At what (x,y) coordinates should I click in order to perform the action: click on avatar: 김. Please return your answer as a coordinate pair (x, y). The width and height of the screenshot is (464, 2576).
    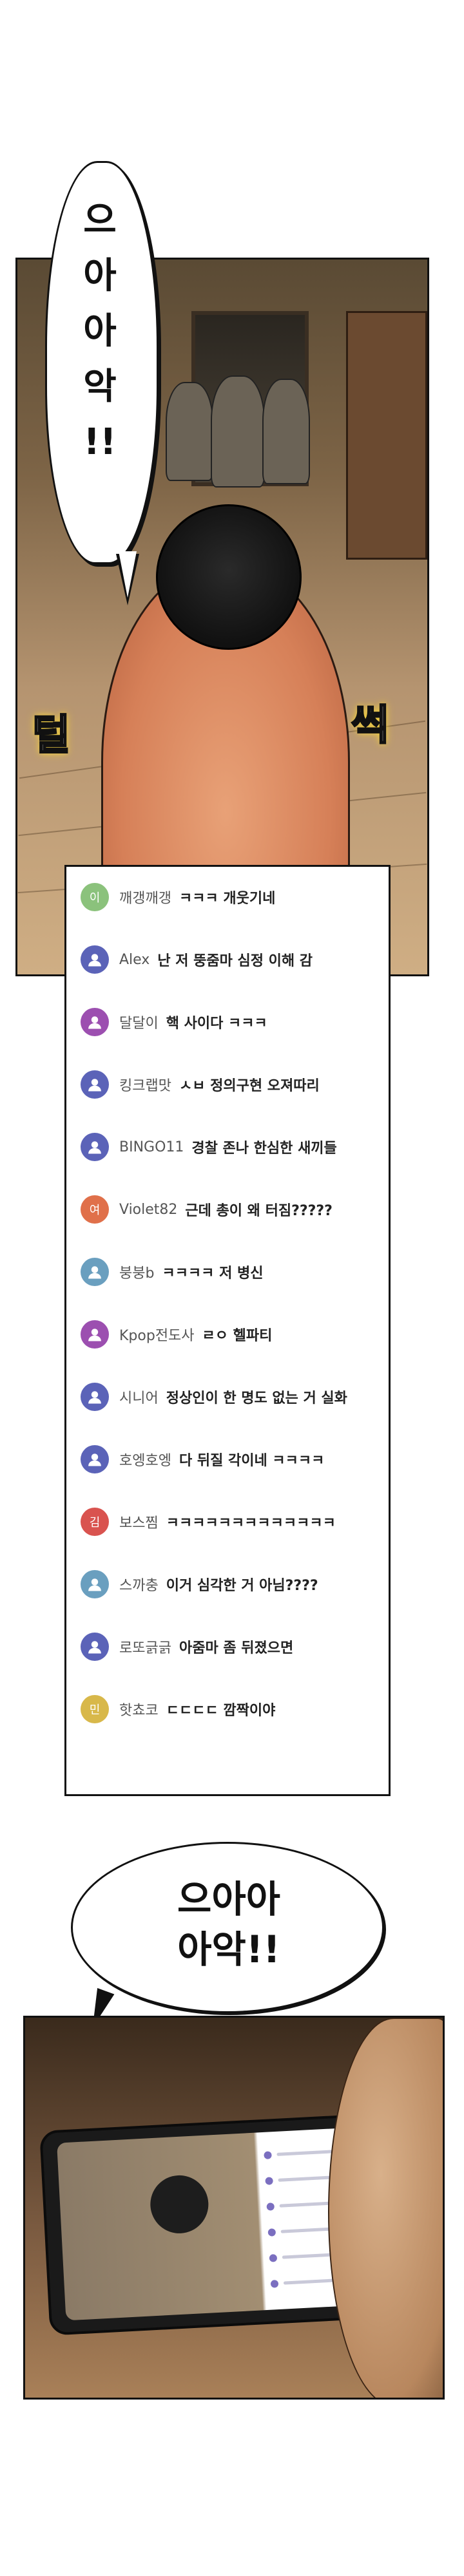
    Looking at the image, I should click on (95, 1522).